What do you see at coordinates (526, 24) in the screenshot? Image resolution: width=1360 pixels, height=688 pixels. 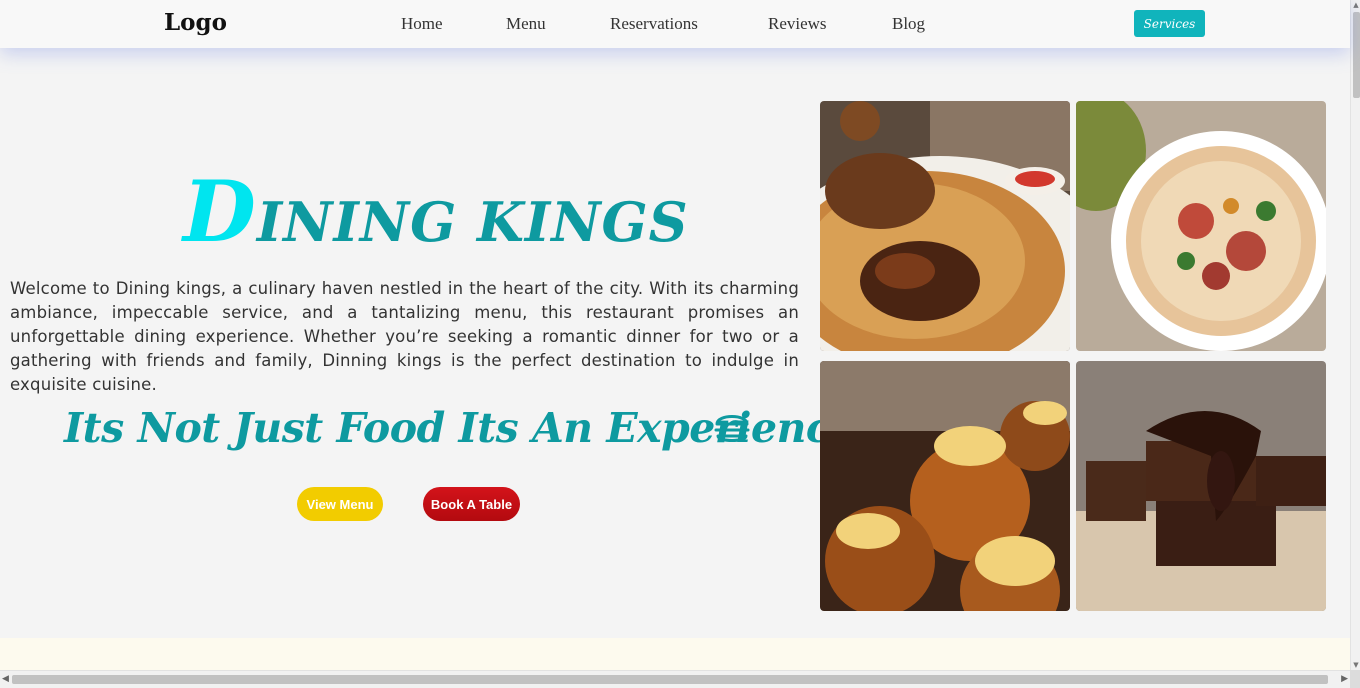 I see `nav-menu: Menu` at bounding box center [526, 24].